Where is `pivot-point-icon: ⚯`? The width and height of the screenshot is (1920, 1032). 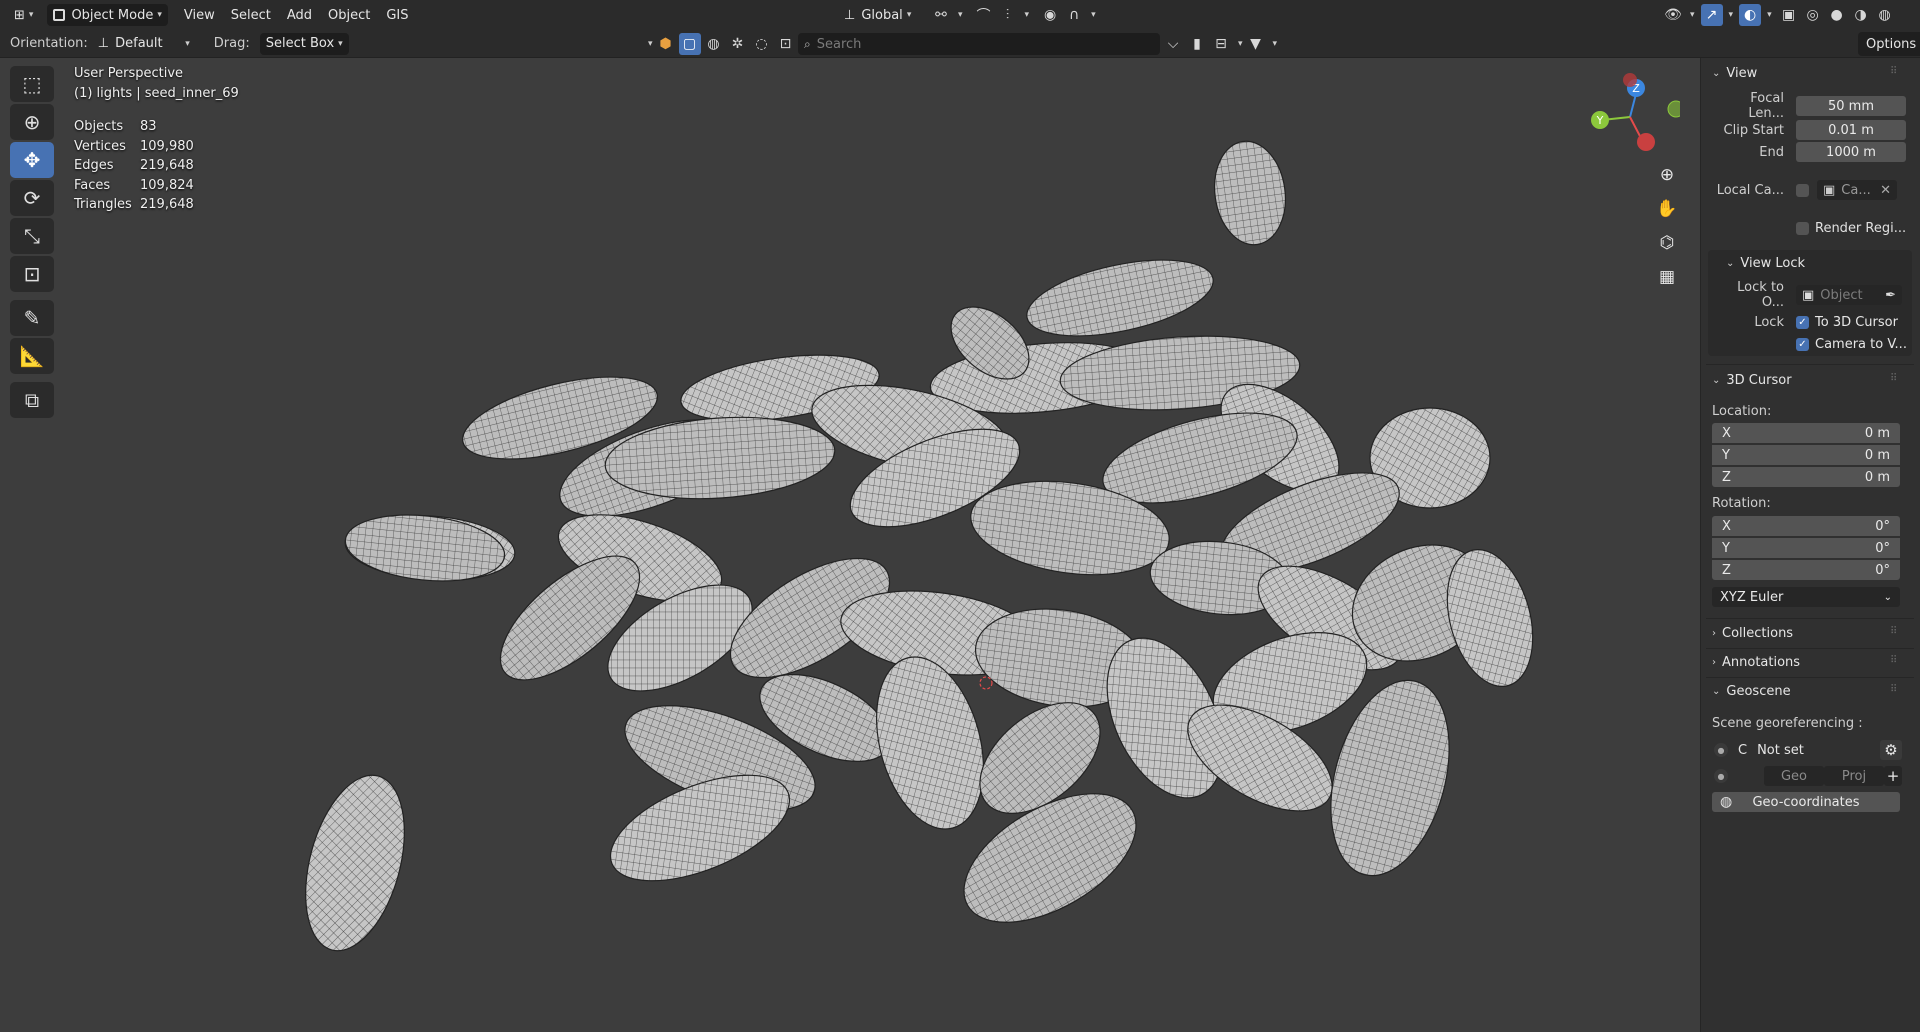 pivot-point-icon: ⚯ is located at coordinates (941, 15).